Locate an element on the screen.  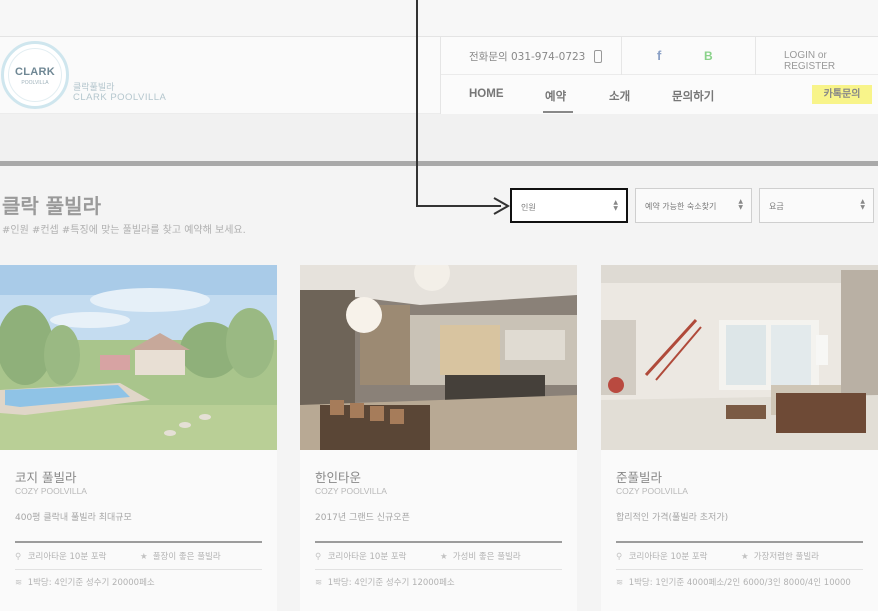
logo-text: CLARK is located at coordinates (35, 72).